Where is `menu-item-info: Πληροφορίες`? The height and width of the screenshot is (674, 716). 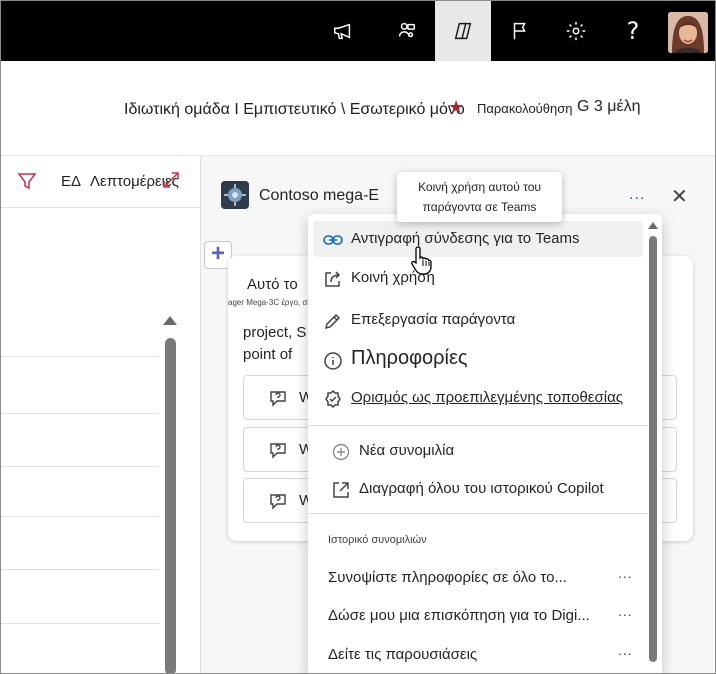 menu-item-info: Πληροφορίες is located at coordinates (478, 360).